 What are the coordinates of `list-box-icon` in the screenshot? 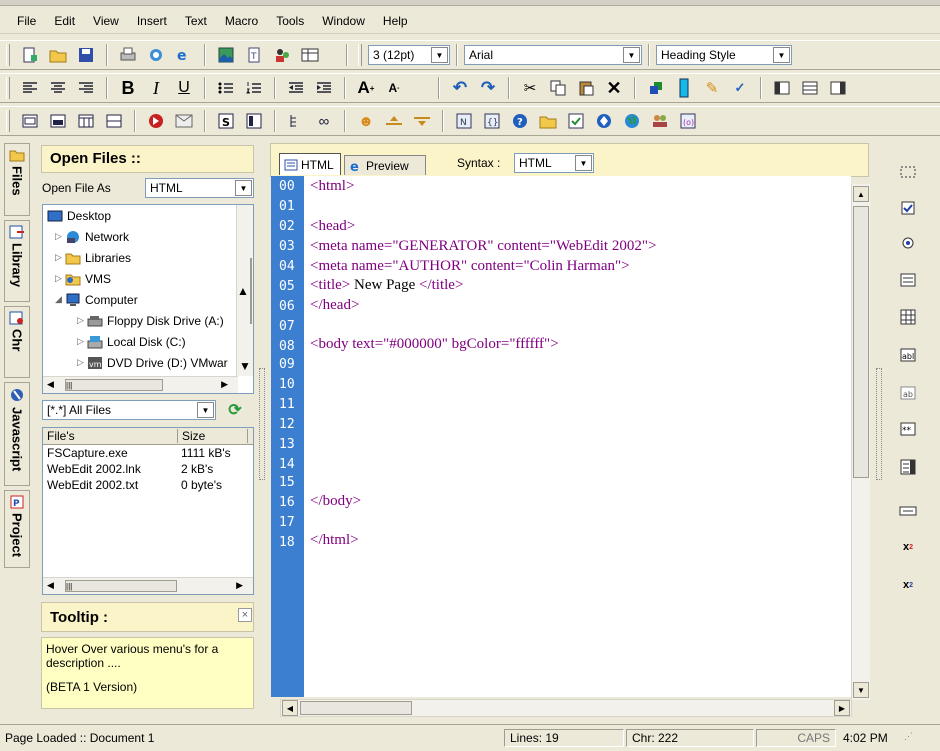 It's located at (908, 280).